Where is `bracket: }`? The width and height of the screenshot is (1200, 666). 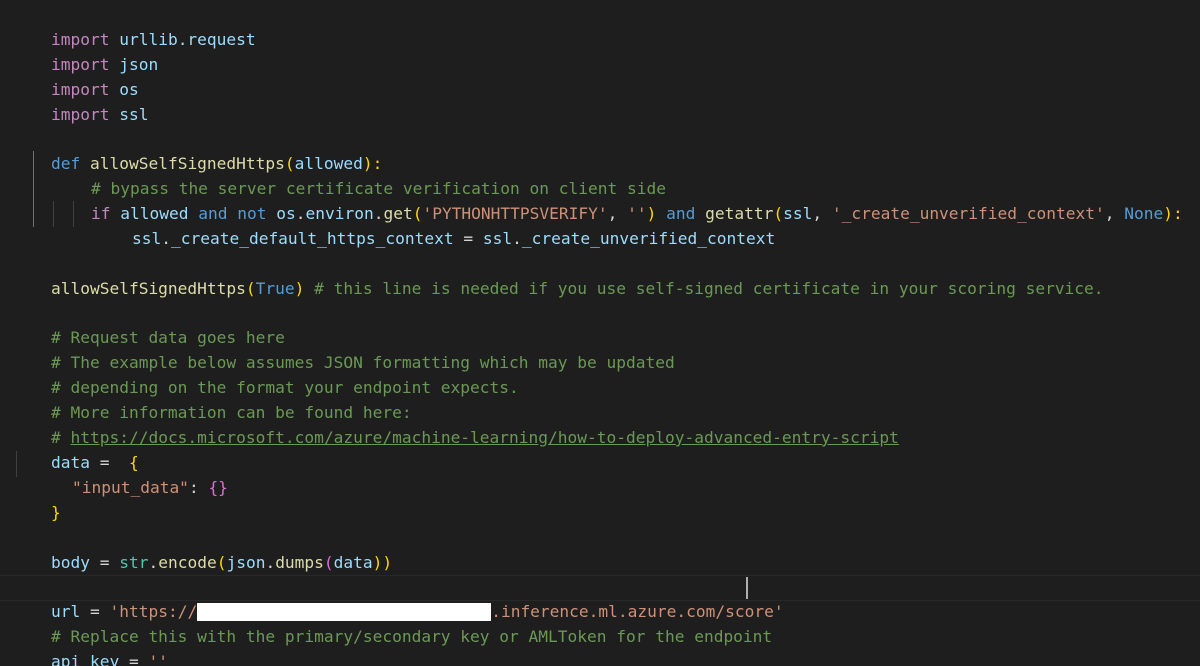
bracket: } is located at coordinates (55, 512).